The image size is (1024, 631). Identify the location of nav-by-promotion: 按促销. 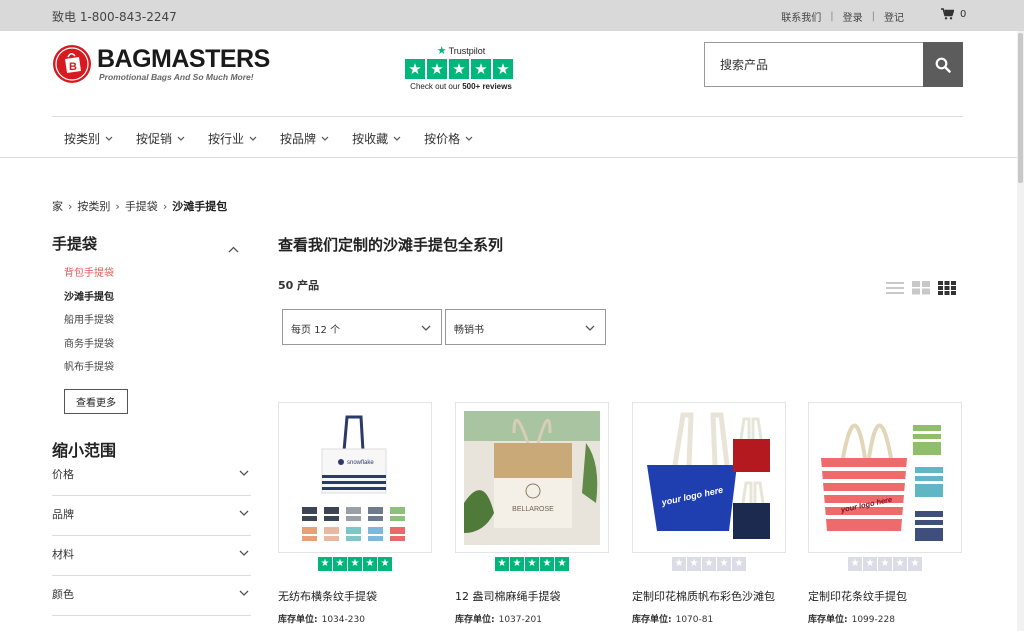
(160, 138).